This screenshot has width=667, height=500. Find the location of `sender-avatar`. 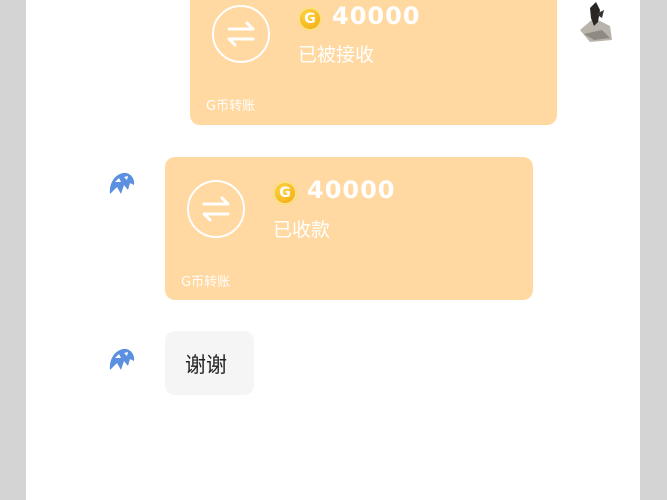

sender-avatar is located at coordinates (596, 22).